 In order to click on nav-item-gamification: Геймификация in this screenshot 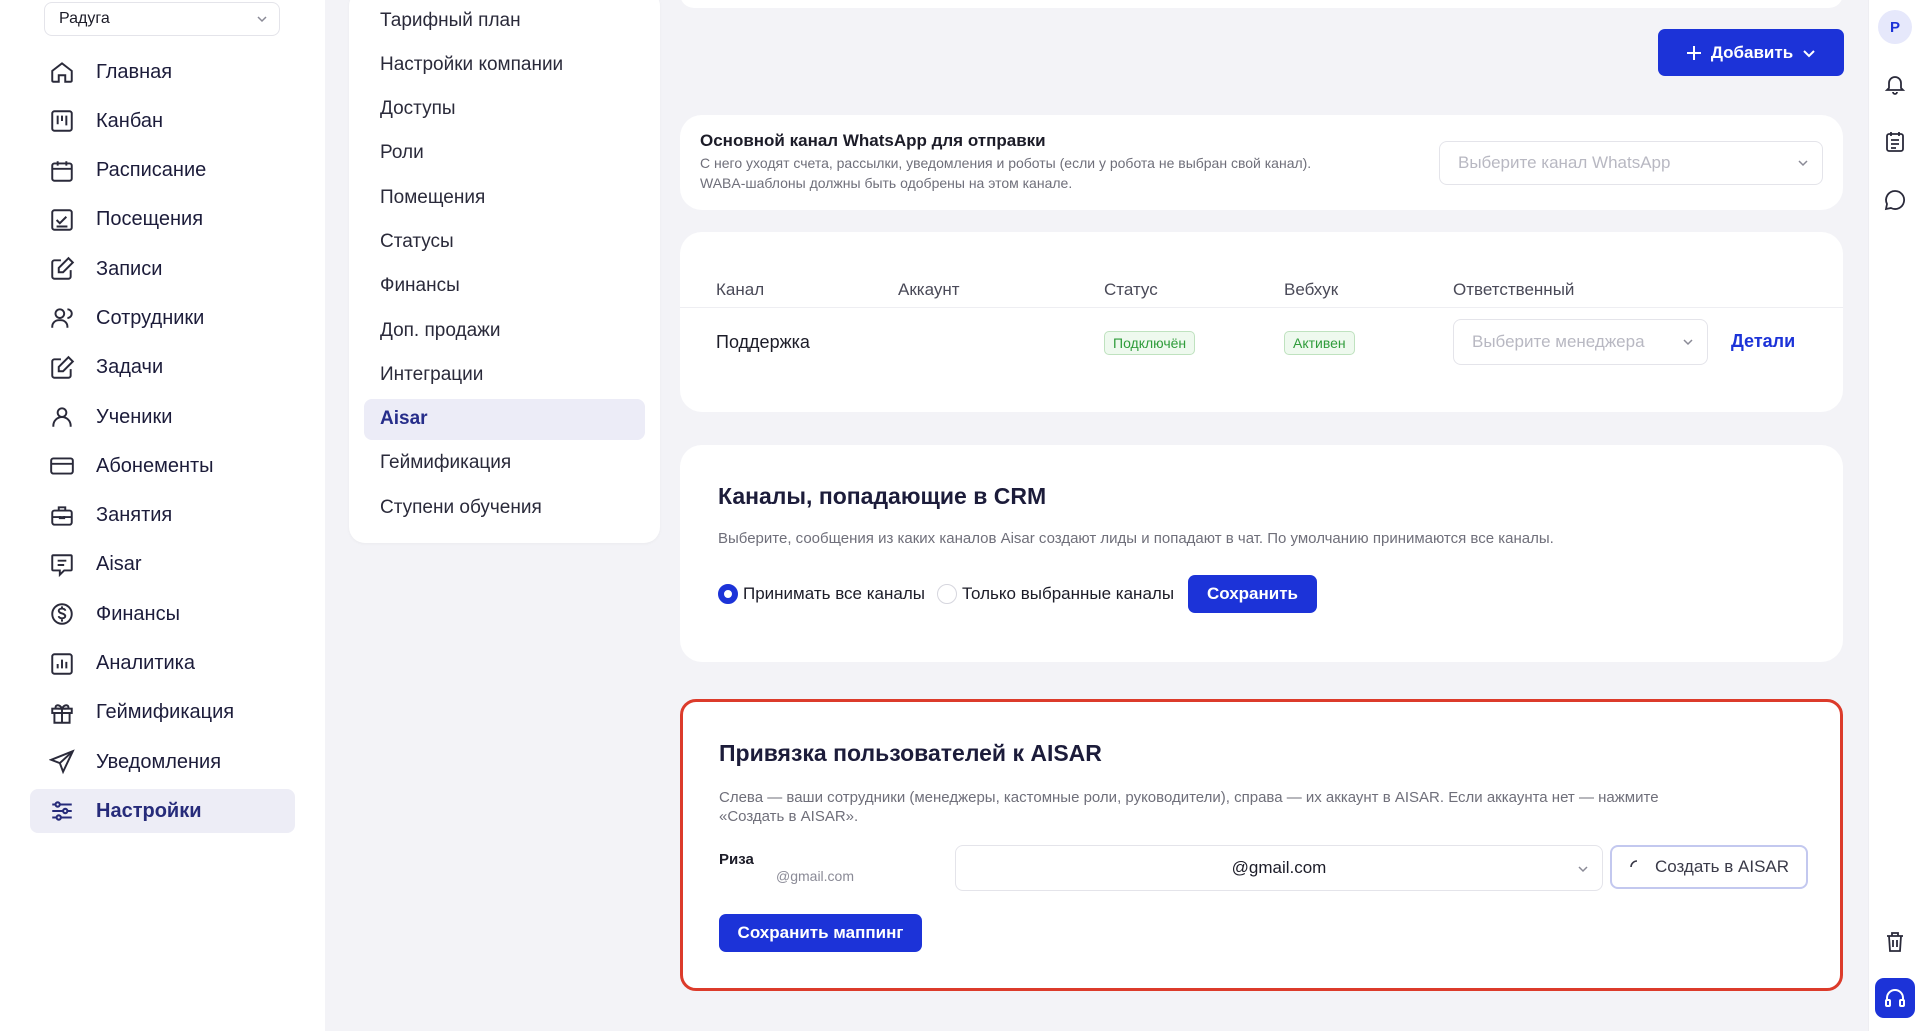, I will do `click(162, 713)`.